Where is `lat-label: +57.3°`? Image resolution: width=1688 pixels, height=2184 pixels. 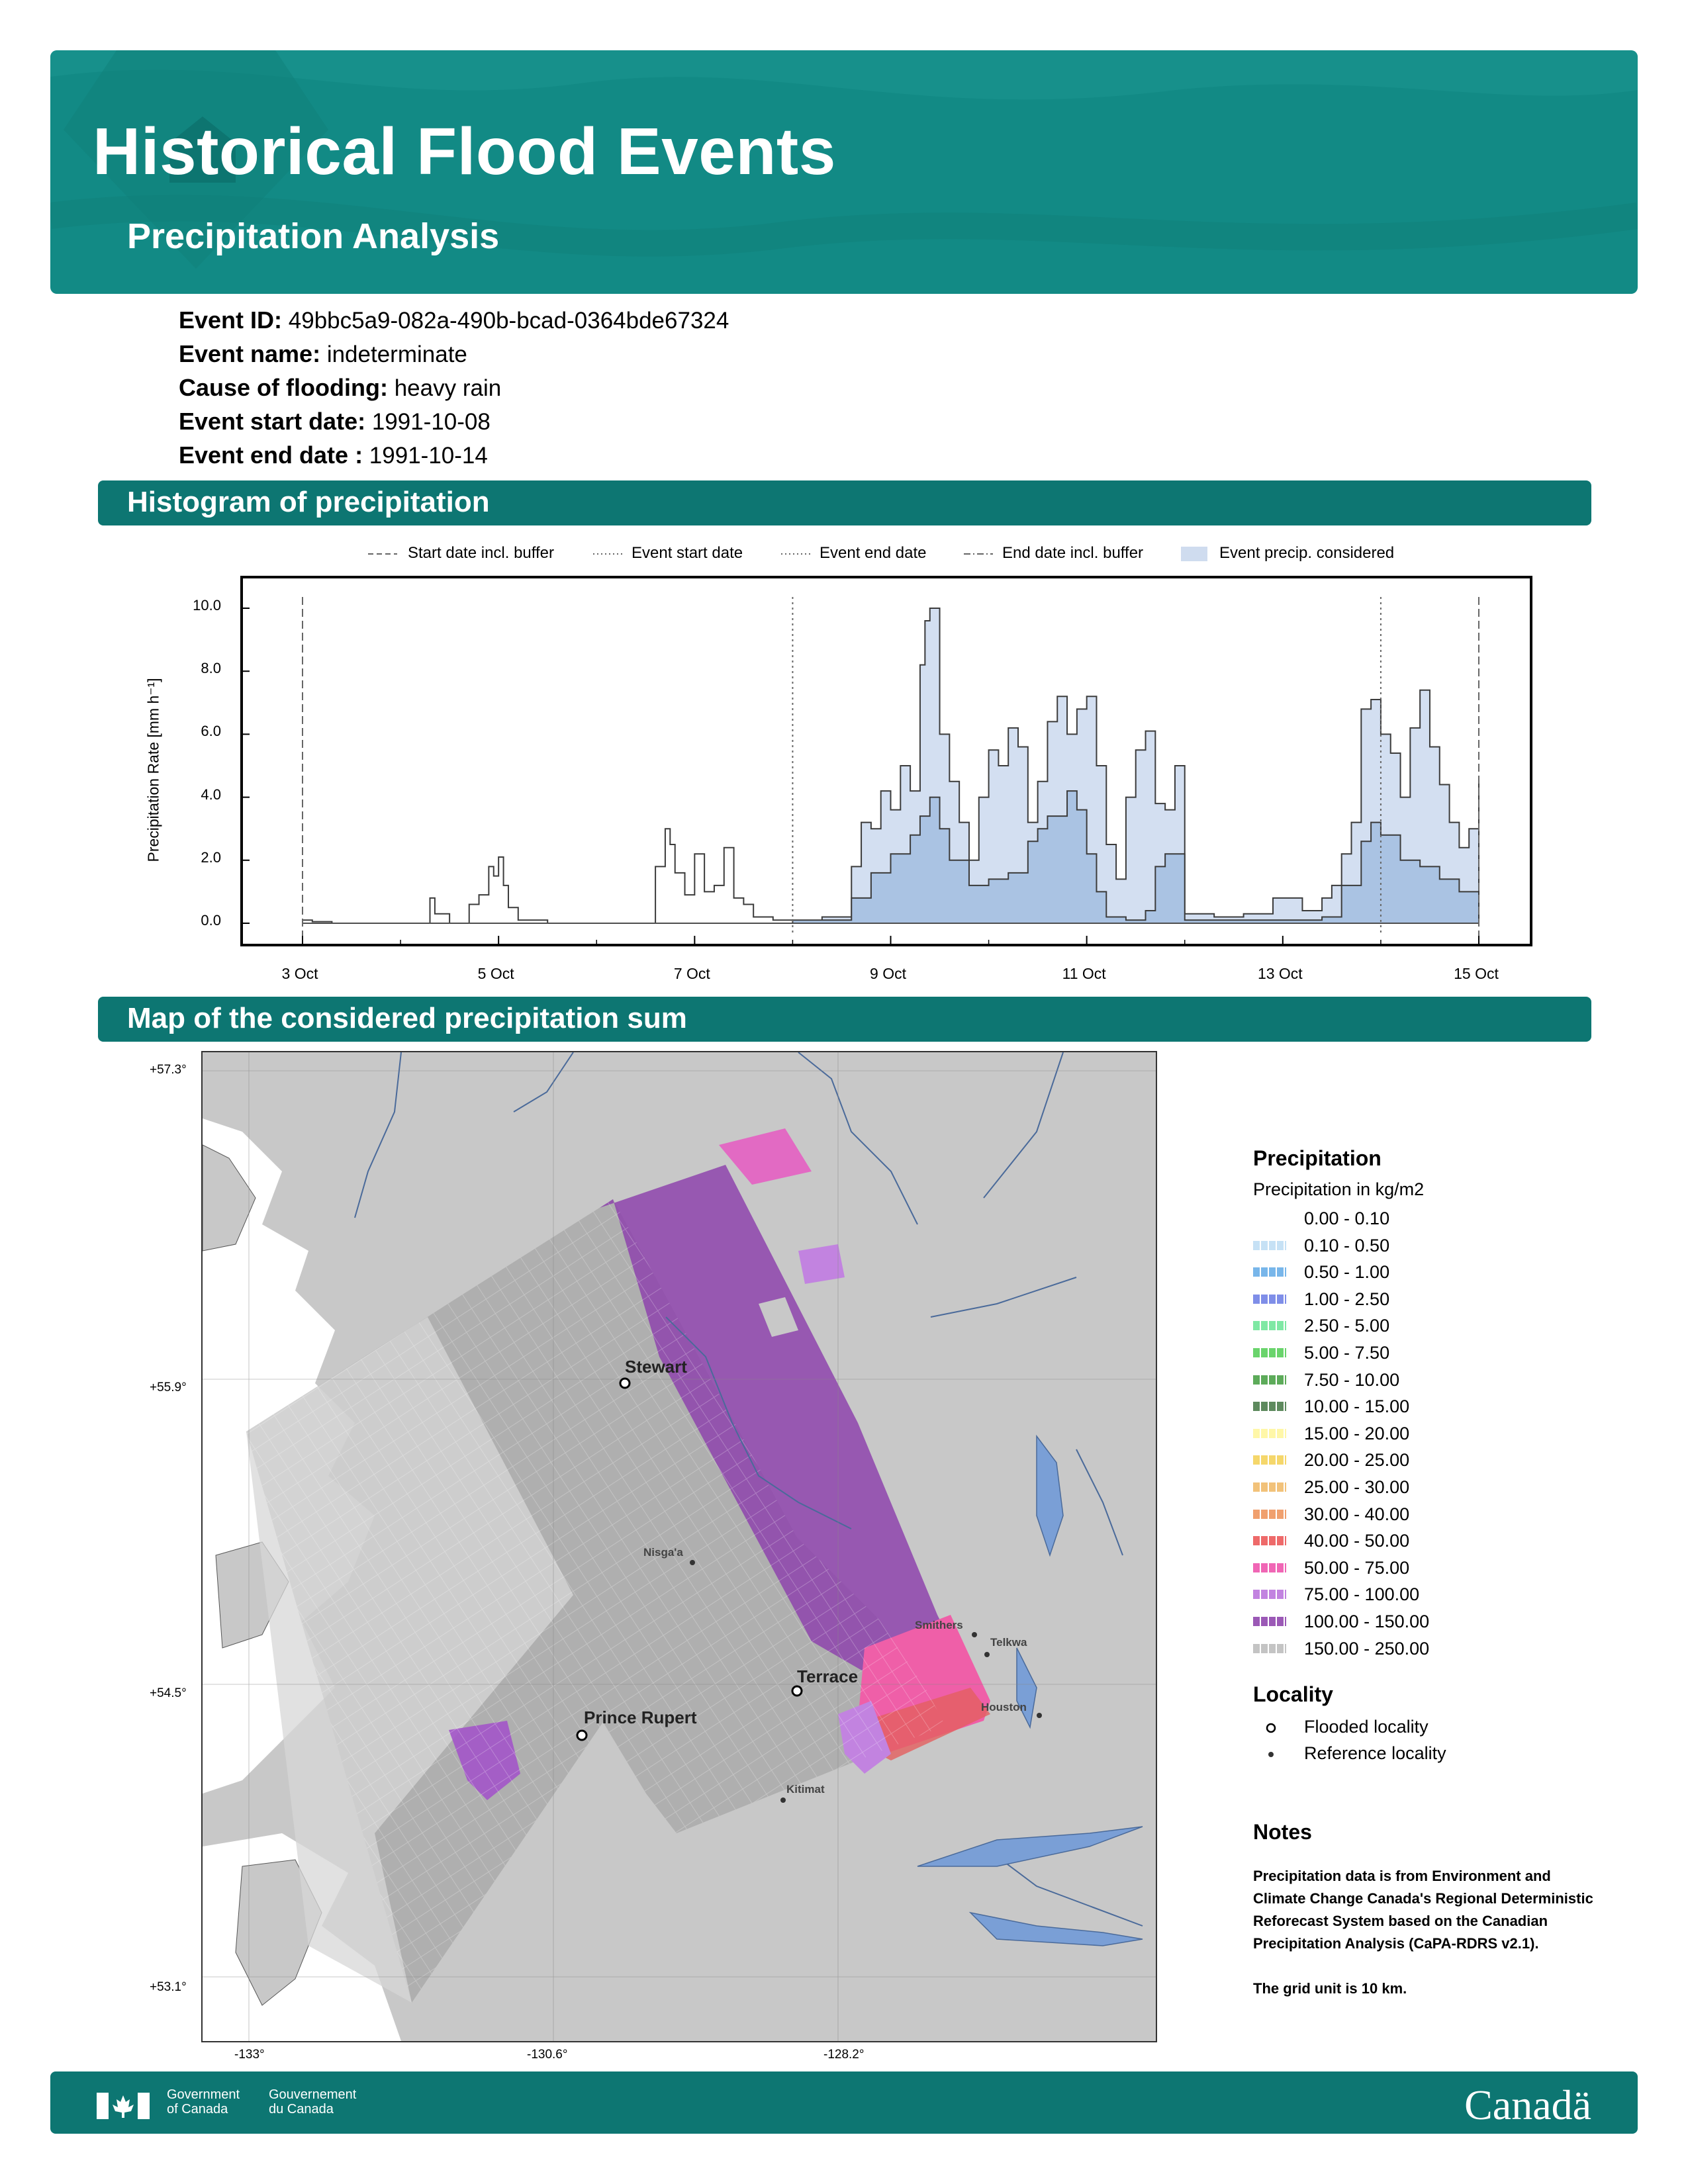
lat-label: +57.3° is located at coordinates (168, 1070).